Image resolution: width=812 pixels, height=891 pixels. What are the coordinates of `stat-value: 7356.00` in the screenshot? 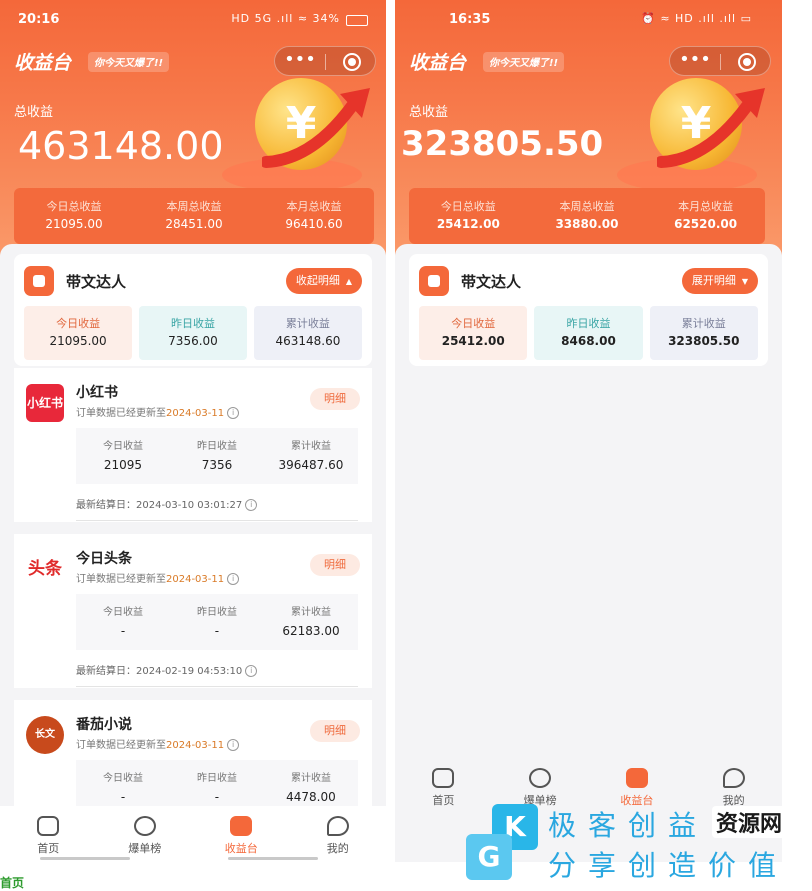 It's located at (193, 341).